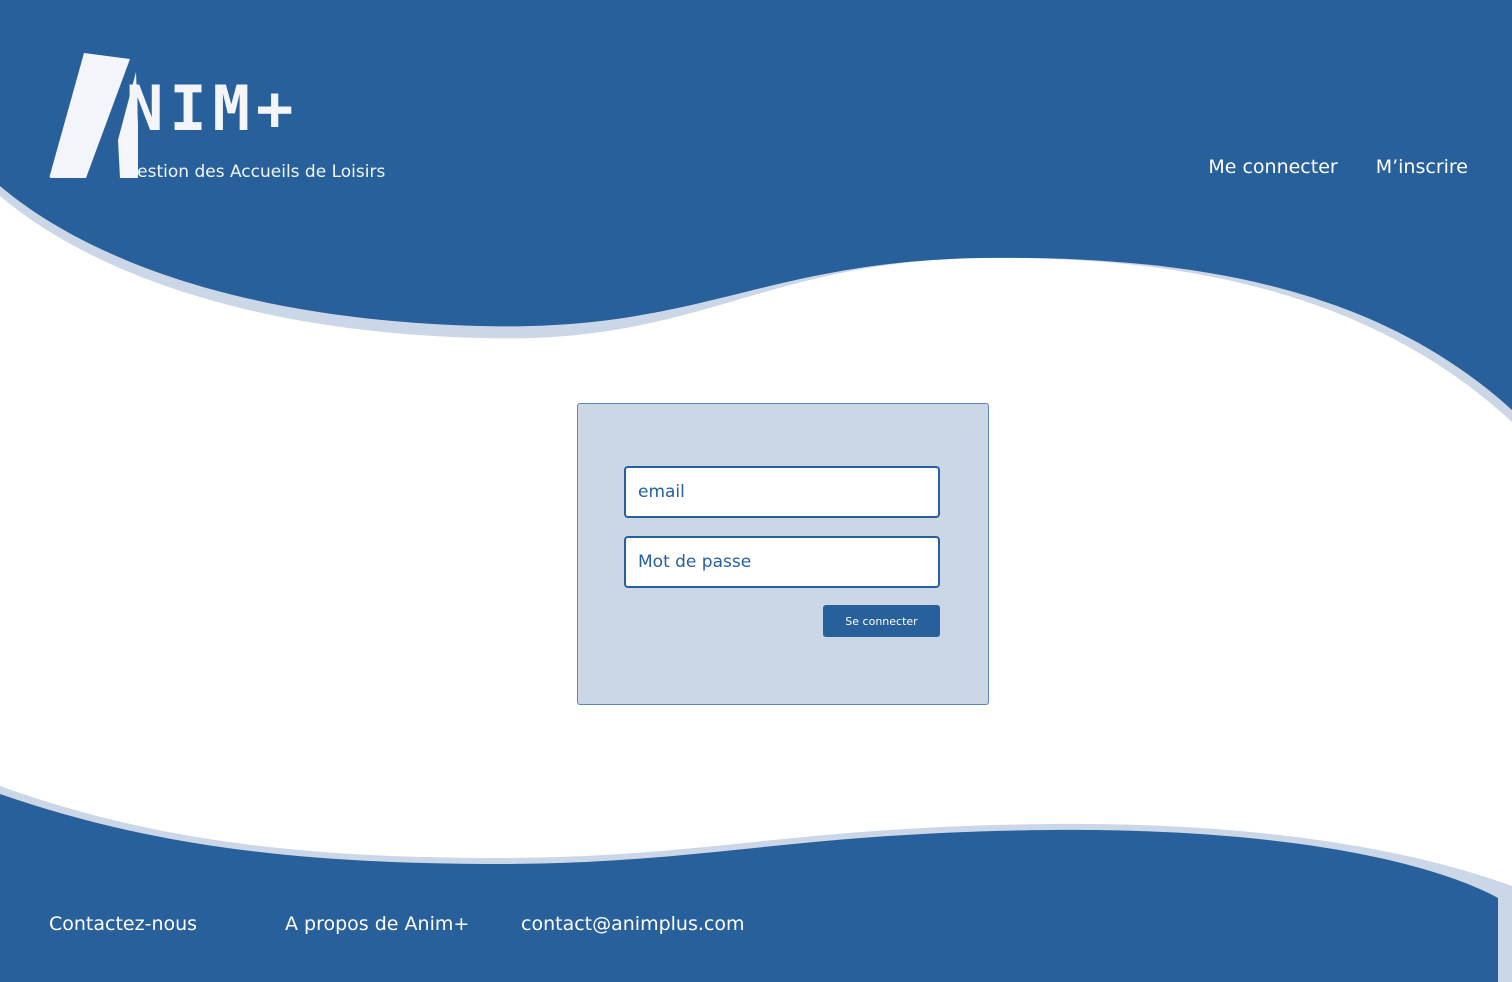  What do you see at coordinates (782, 562) in the screenshot?
I see `password-input` at bounding box center [782, 562].